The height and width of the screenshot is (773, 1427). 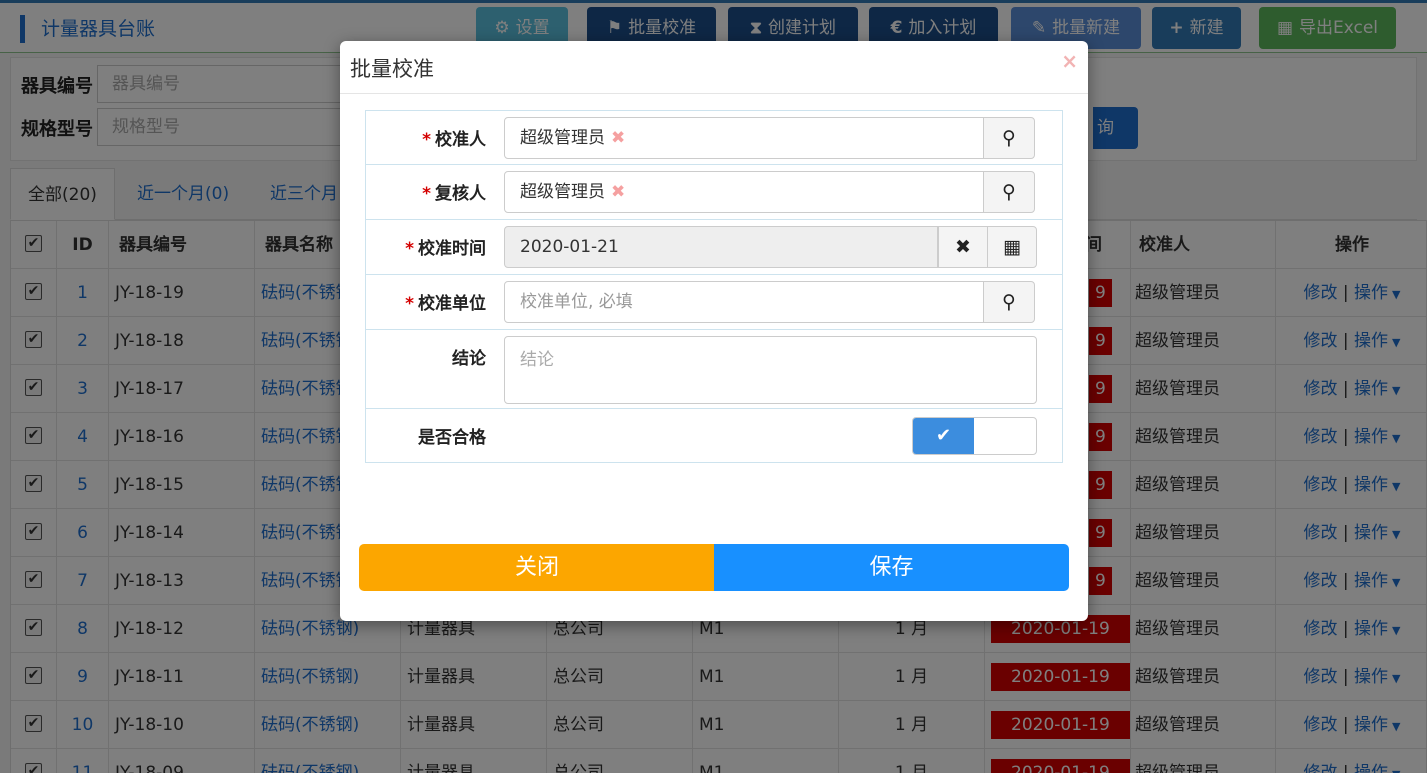 I want to click on calendar-button: ▦, so click(x=1012, y=247).